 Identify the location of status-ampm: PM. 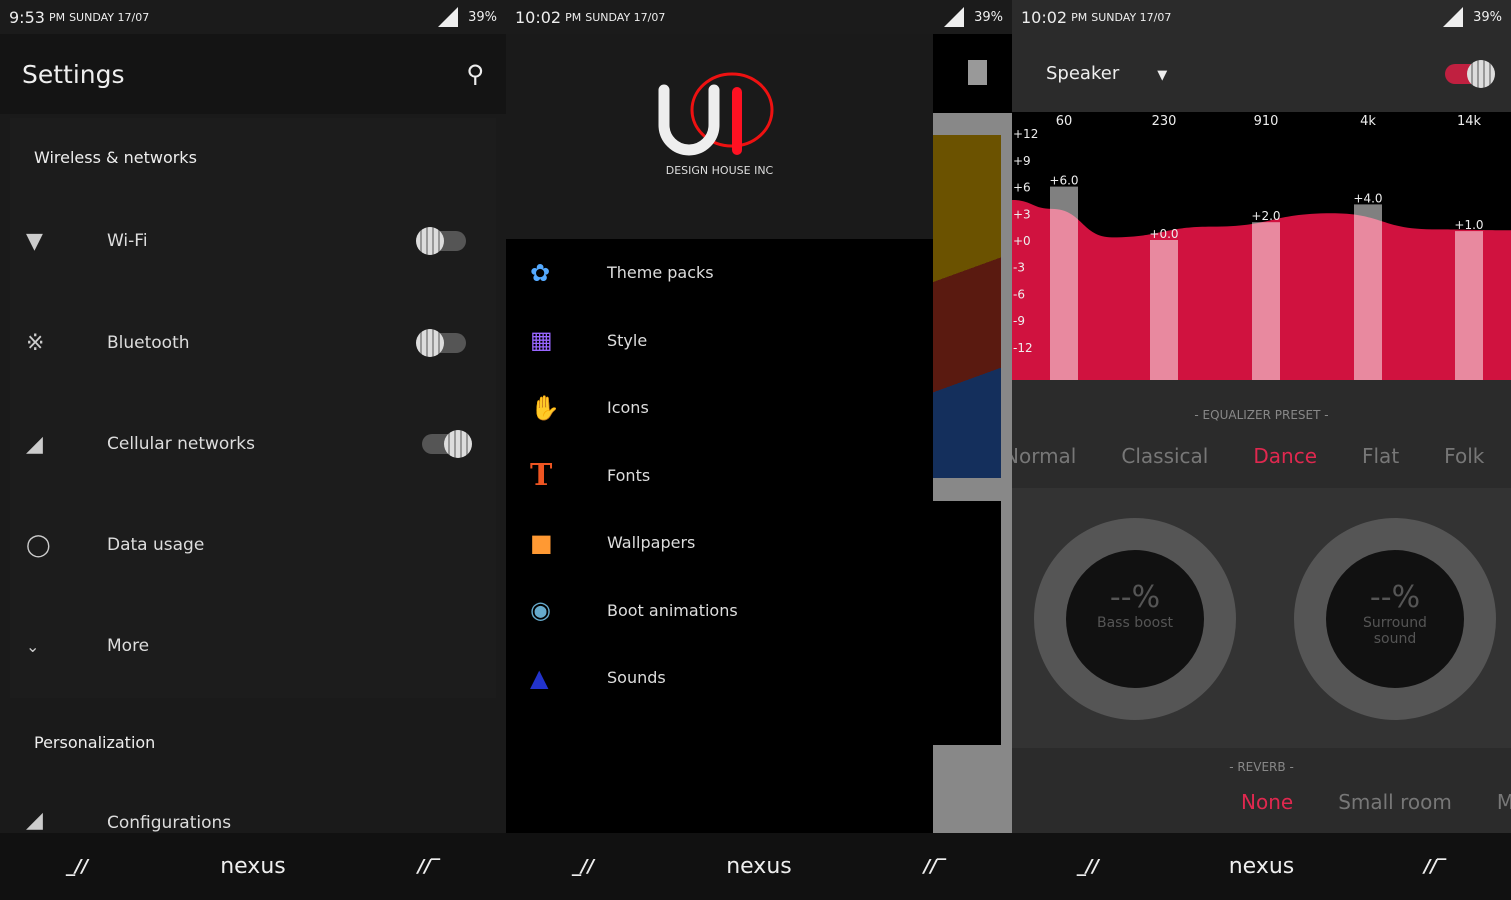
(1079, 17).